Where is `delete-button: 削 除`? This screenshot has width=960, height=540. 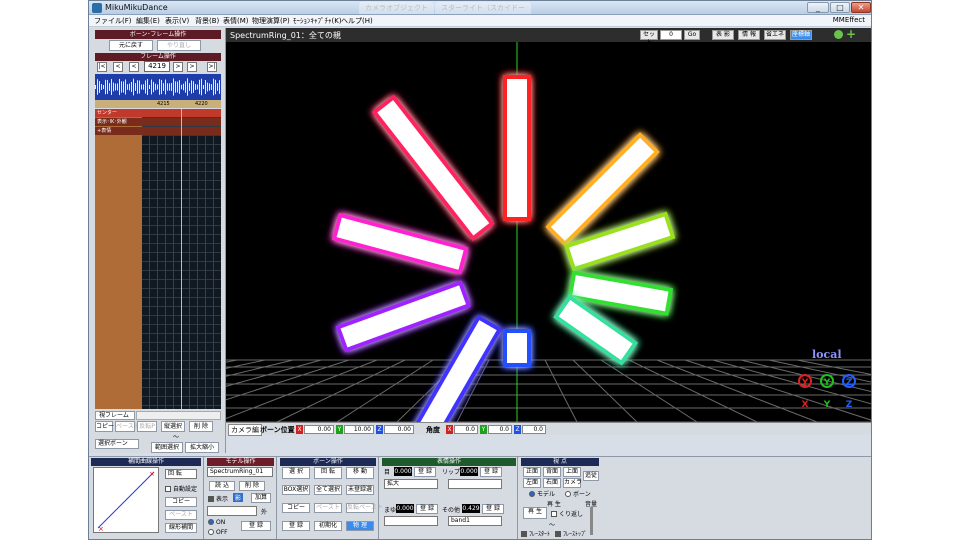
delete-button: 削 除 is located at coordinates (201, 426).